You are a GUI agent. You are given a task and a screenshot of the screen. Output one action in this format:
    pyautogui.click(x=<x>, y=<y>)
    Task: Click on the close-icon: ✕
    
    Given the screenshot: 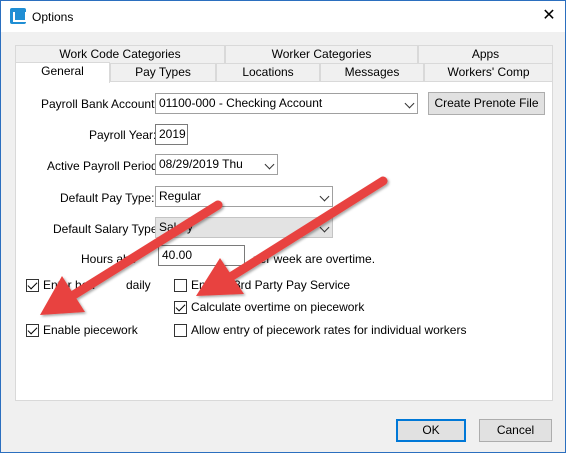 What is the action you would take?
    pyautogui.click(x=549, y=16)
    